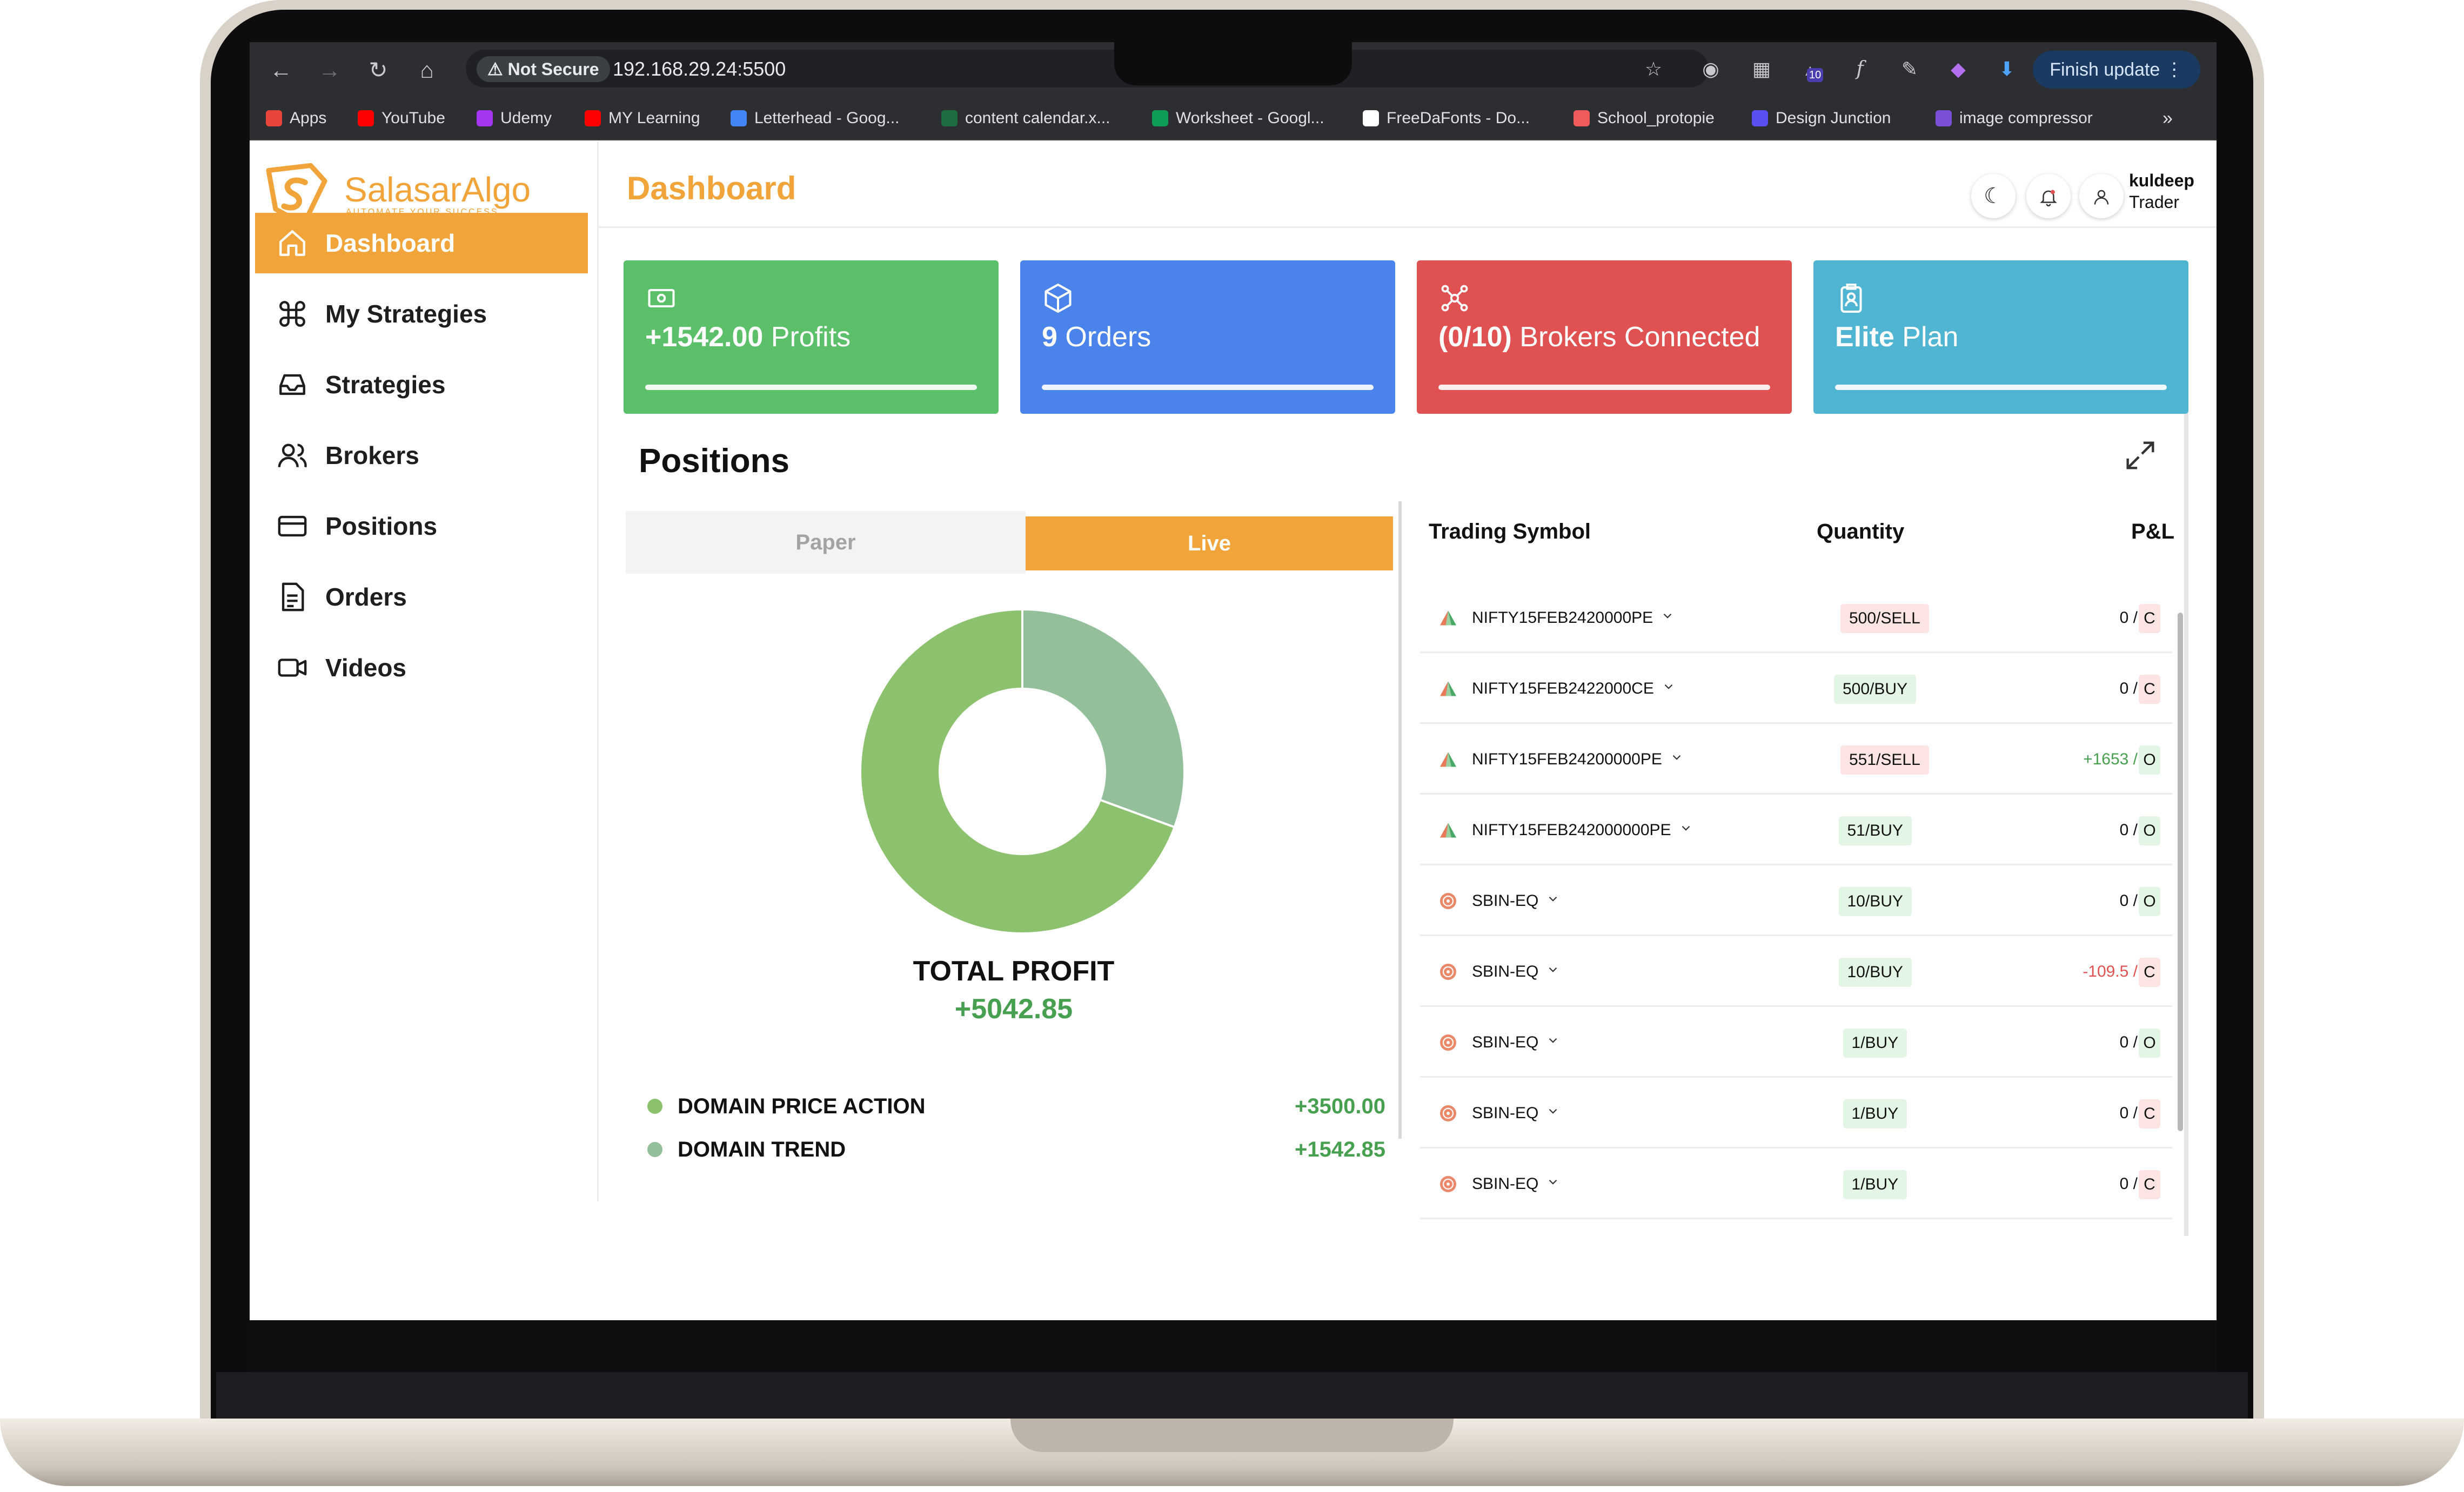  What do you see at coordinates (700, 69) in the screenshot?
I see `url-text: 192.168.29.24:5500` at bounding box center [700, 69].